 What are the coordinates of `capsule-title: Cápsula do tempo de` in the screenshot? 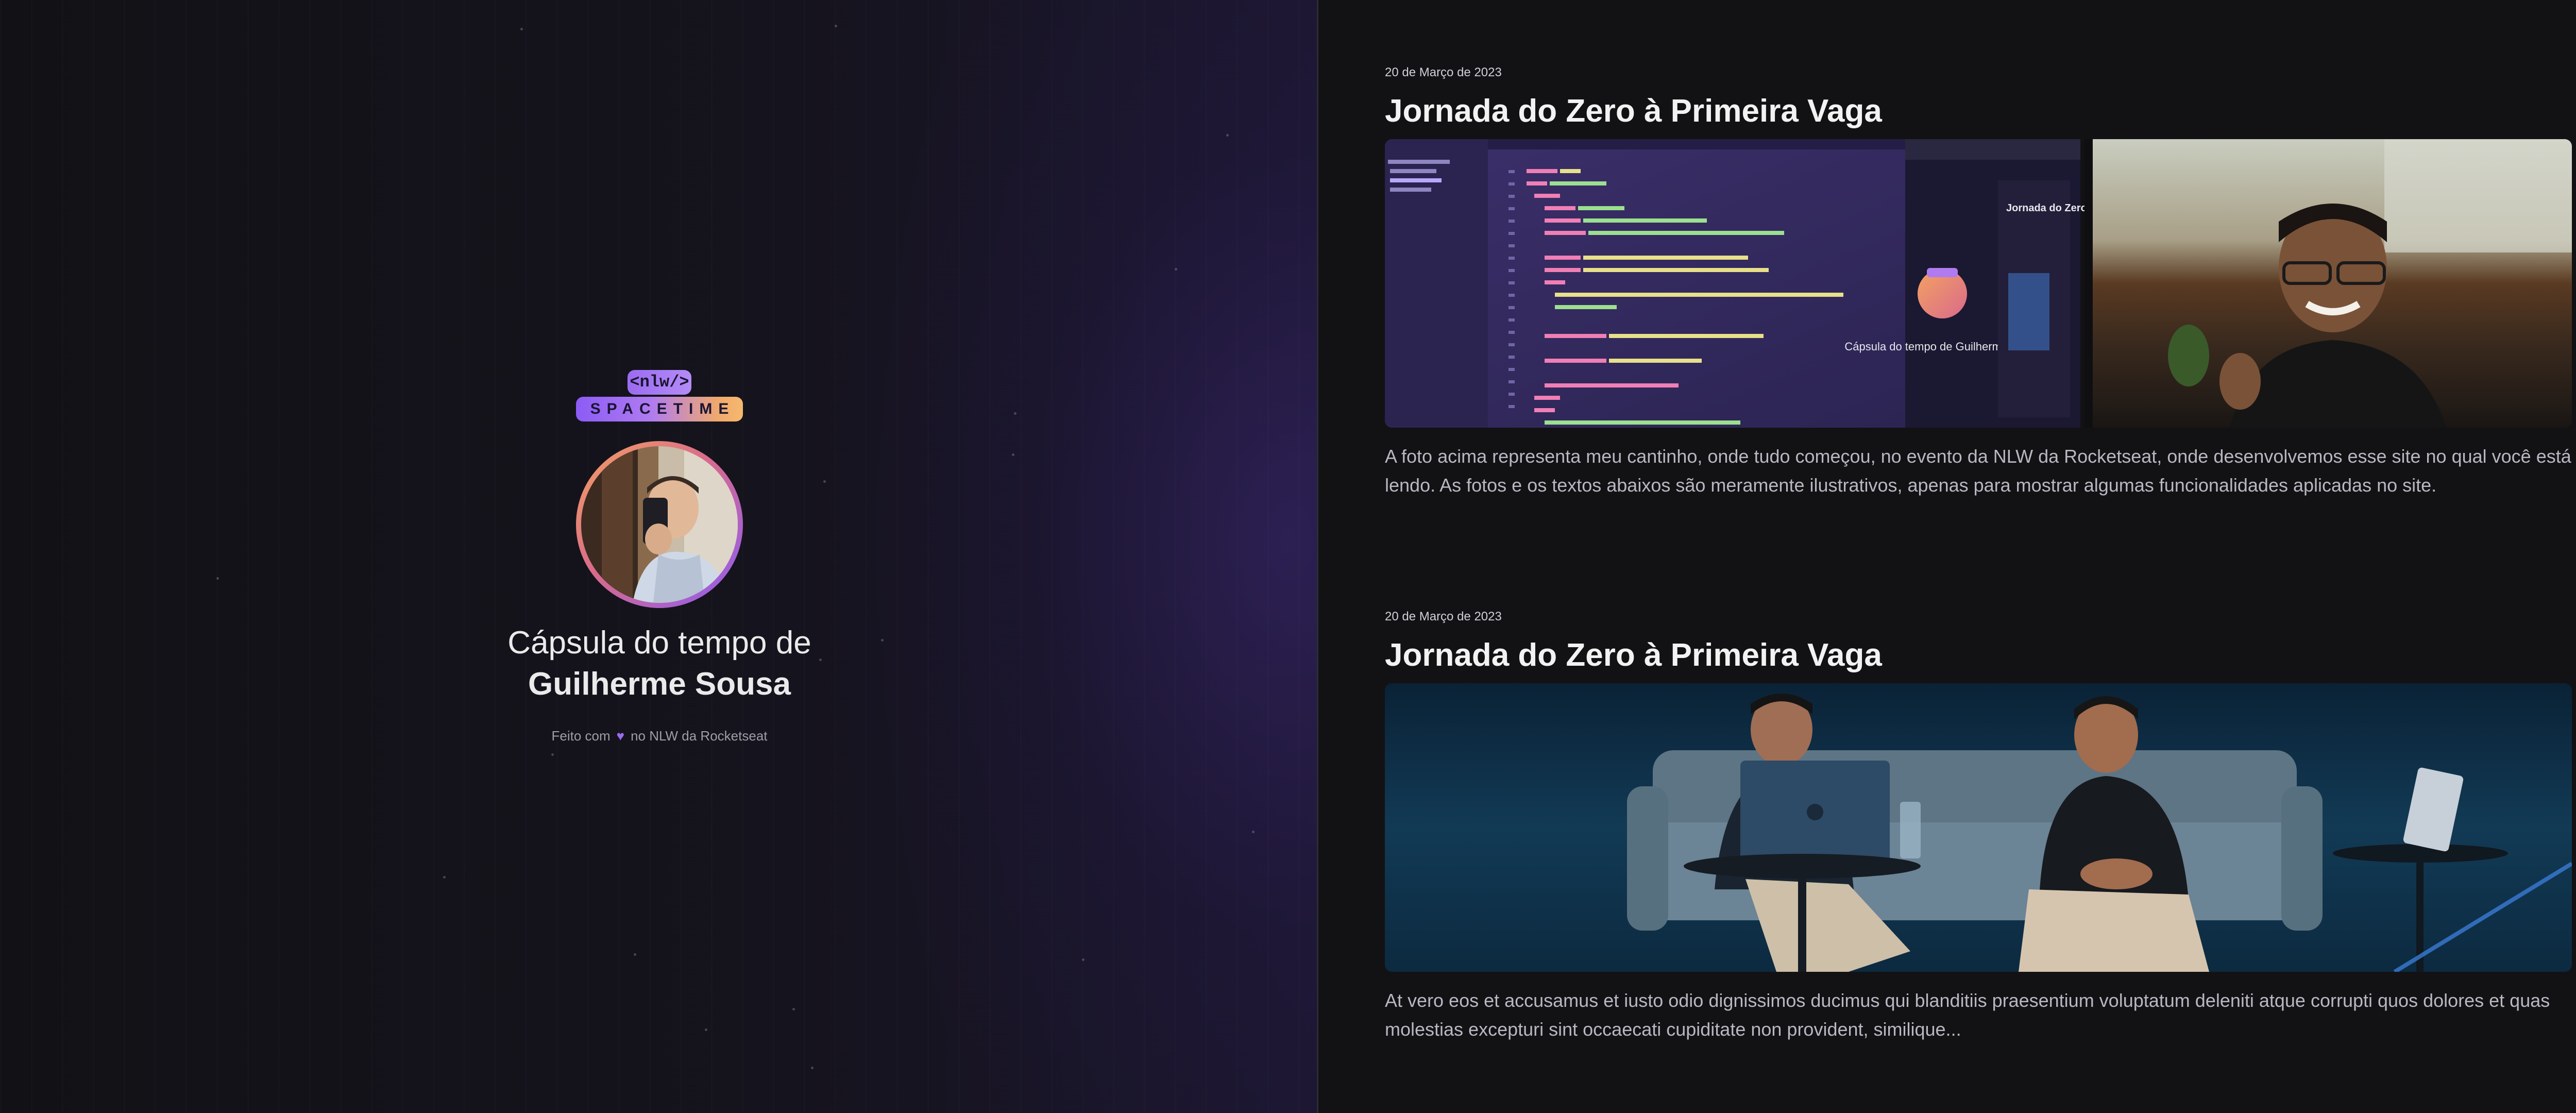 It's located at (659, 643).